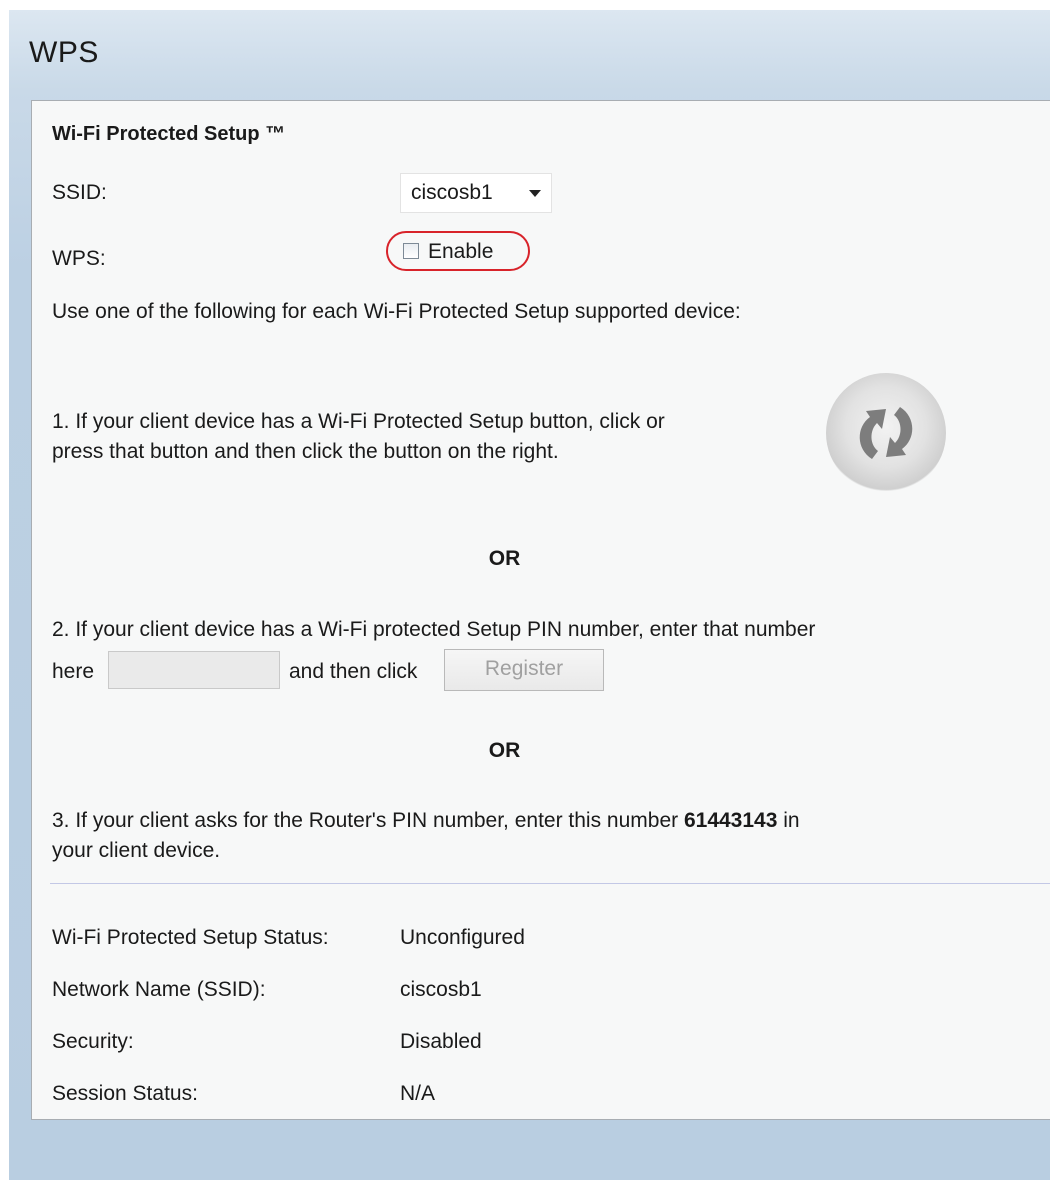 Image resolution: width=1050 pixels, height=1180 pixels. What do you see at coordinates (524, 670) in the screenshot?
I see `register-button: Register` at bounding box center [524, 670].